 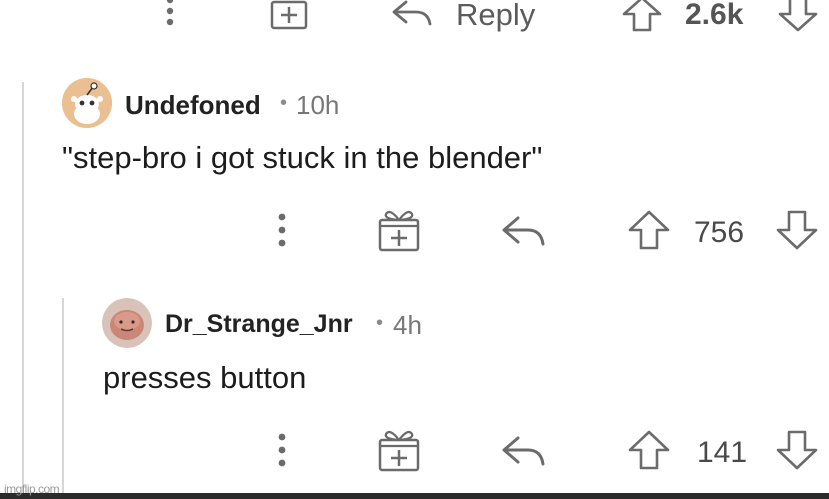 I want to click on comment-body: "step-bro i got stuck in the blender", so click(x=302, y=157).